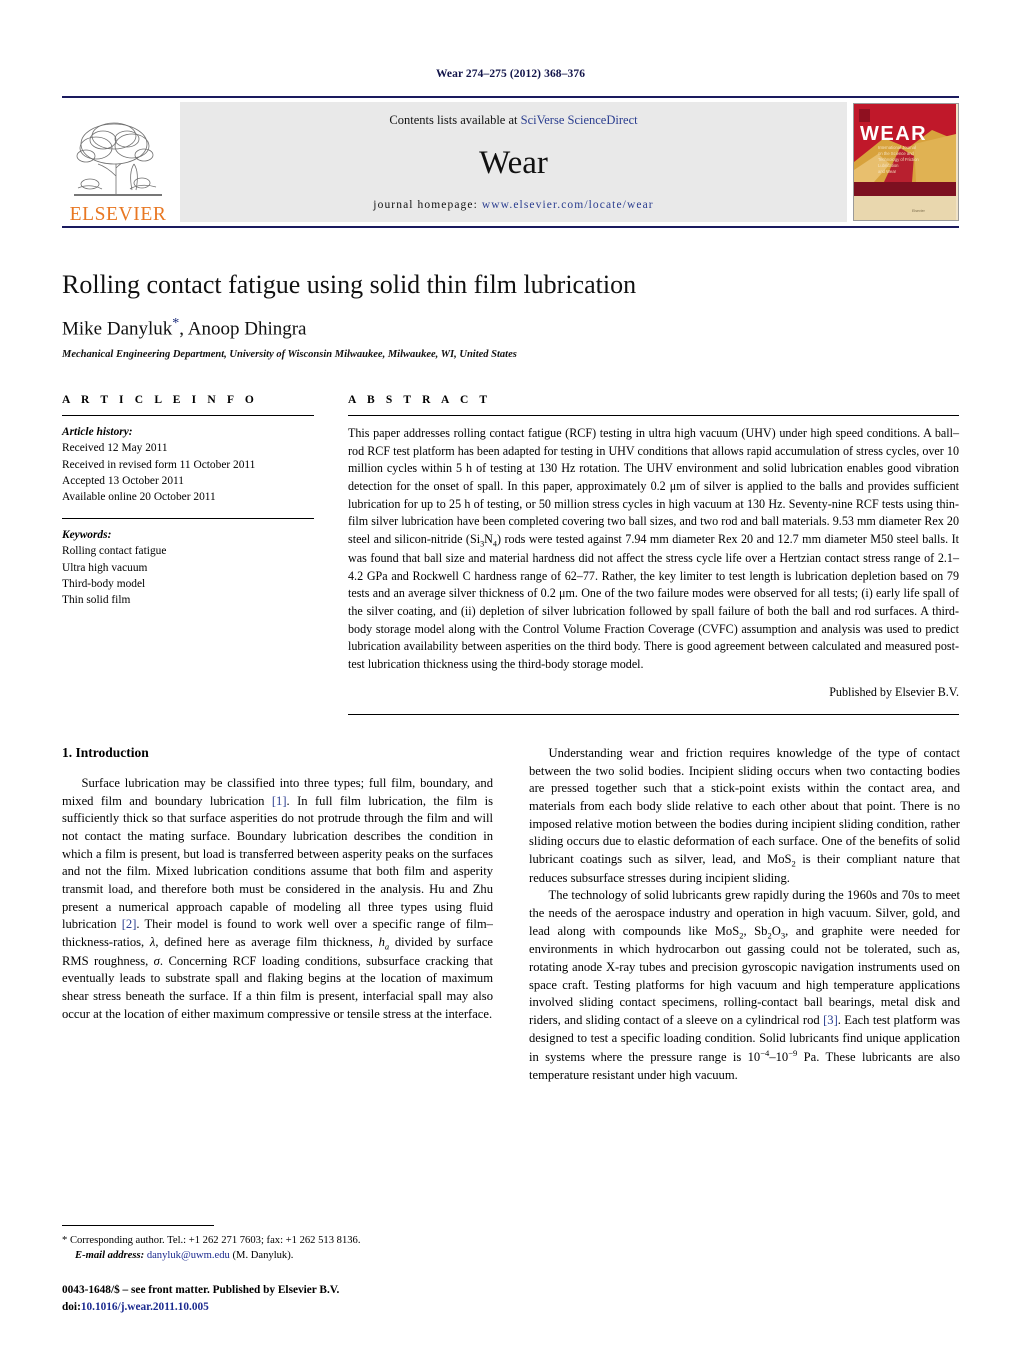 Image resolution: width=1021 pixels, height=1351 pixels. I want to click on history-item: Available online 20 October 2011, so click(139, 496).